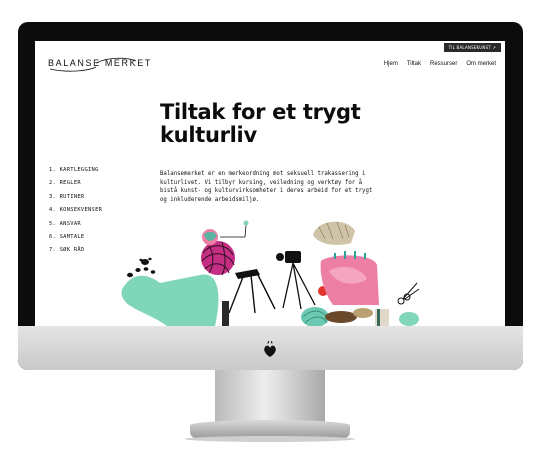  I want to click on step-link-kartlegging: 1. KARTLEGGING, so click(75, 173).